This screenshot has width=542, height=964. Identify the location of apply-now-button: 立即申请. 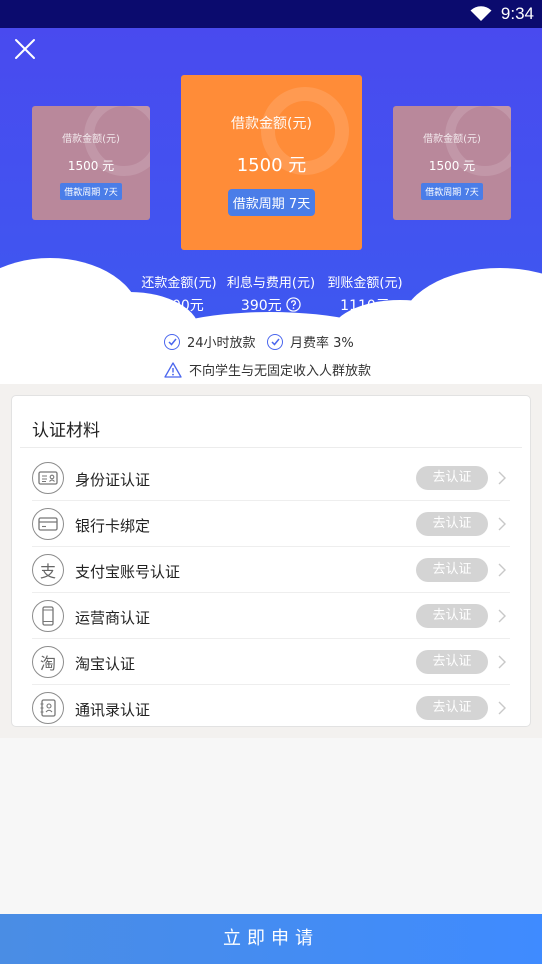
(271, 939).